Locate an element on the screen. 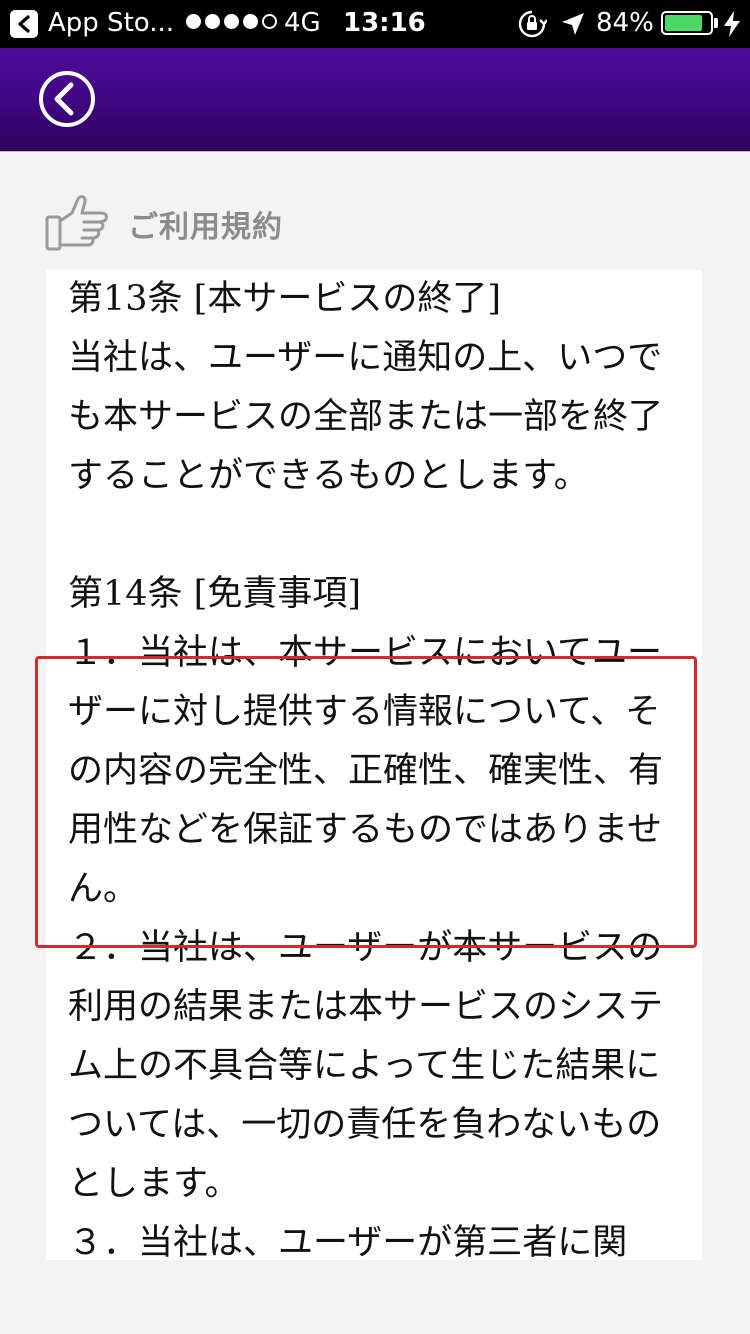  status-bar: App Sto... 4G 13:16 84% is located at coordinates (375, 24).